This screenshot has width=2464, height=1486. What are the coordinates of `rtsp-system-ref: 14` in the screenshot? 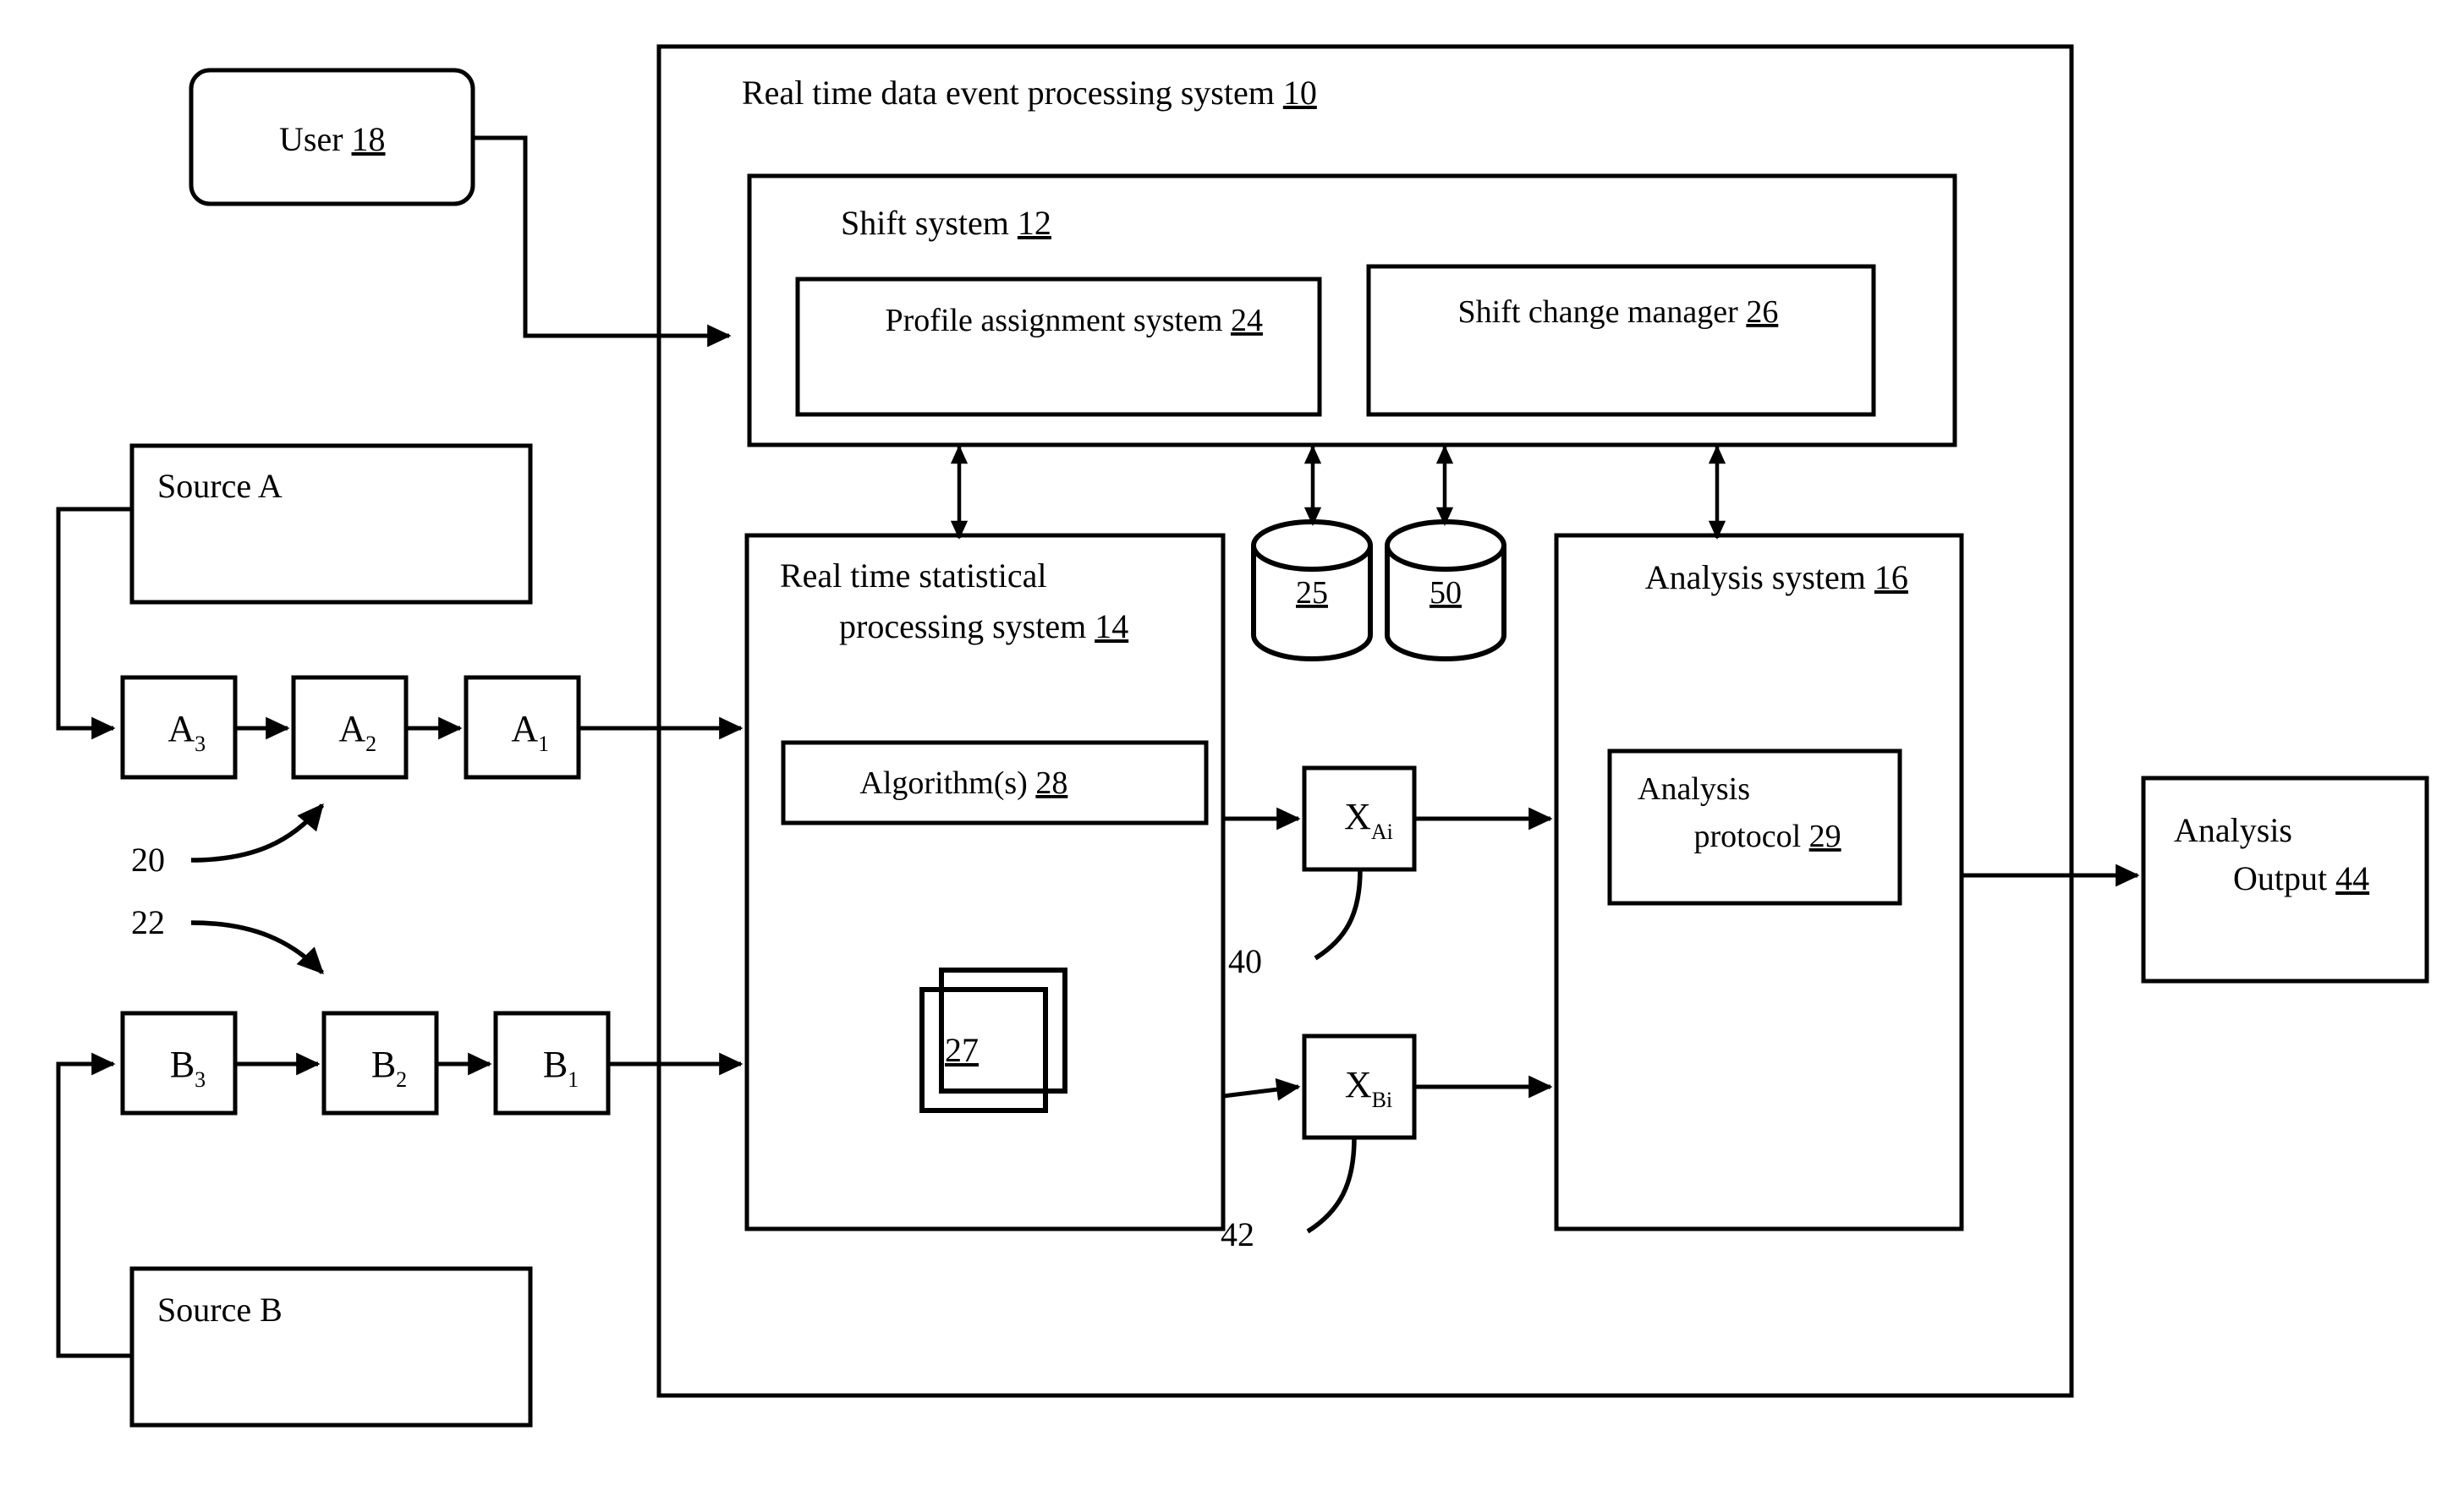 It's located at (1111, 626).